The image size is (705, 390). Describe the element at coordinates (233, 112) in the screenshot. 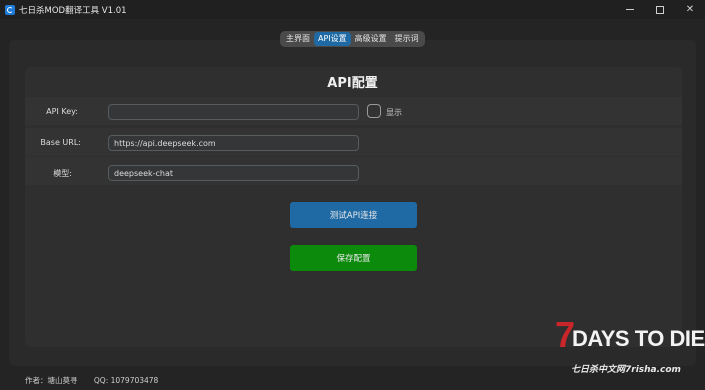

I see `api-key-input` at that location.